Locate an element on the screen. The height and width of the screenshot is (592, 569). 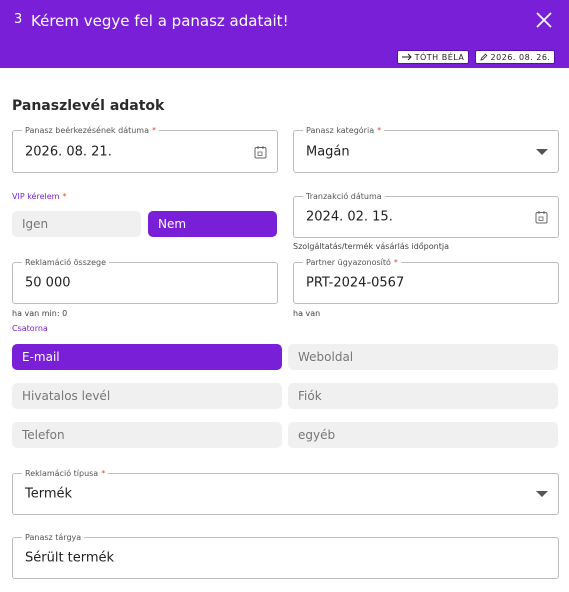
assigned-user-name: TÓTH BÉLA is located at coordinates (439, 57).